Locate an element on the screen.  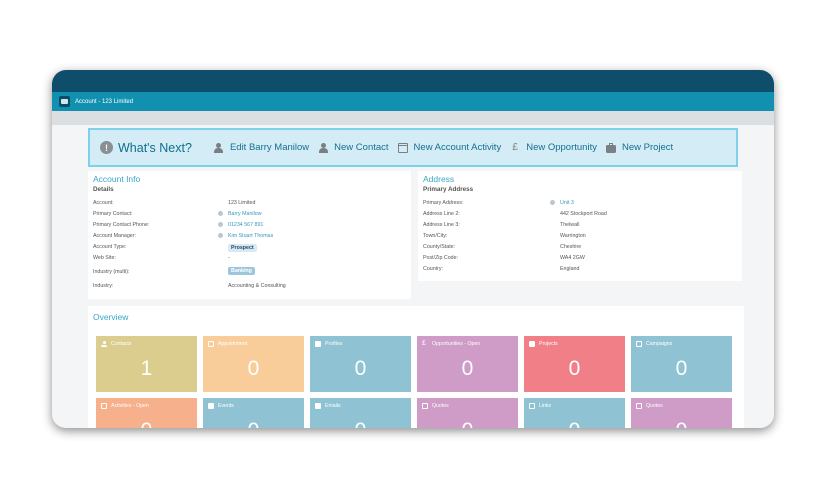
row-label: Address Line 2: is located at coordinates (441, 214).